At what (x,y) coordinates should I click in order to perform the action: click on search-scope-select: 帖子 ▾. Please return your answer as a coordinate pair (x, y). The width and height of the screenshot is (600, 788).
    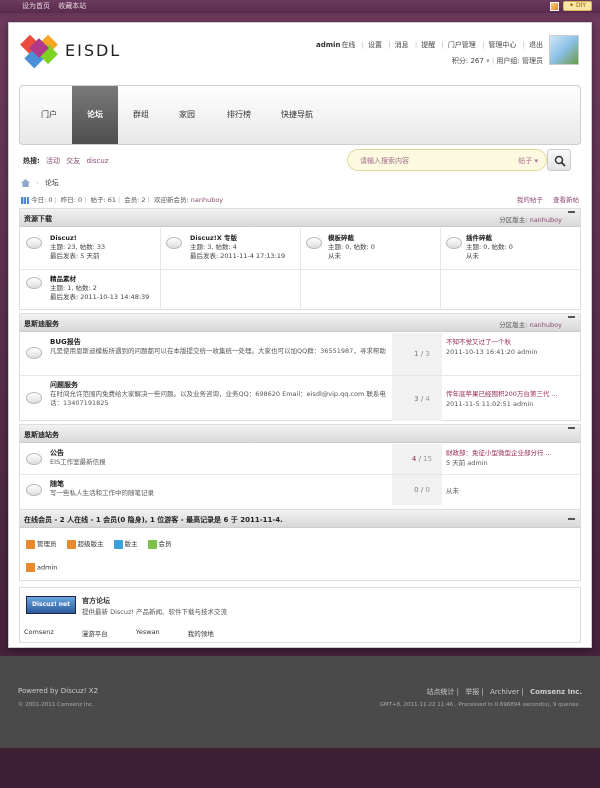
    Looking at the image, I should click on (528, 161).